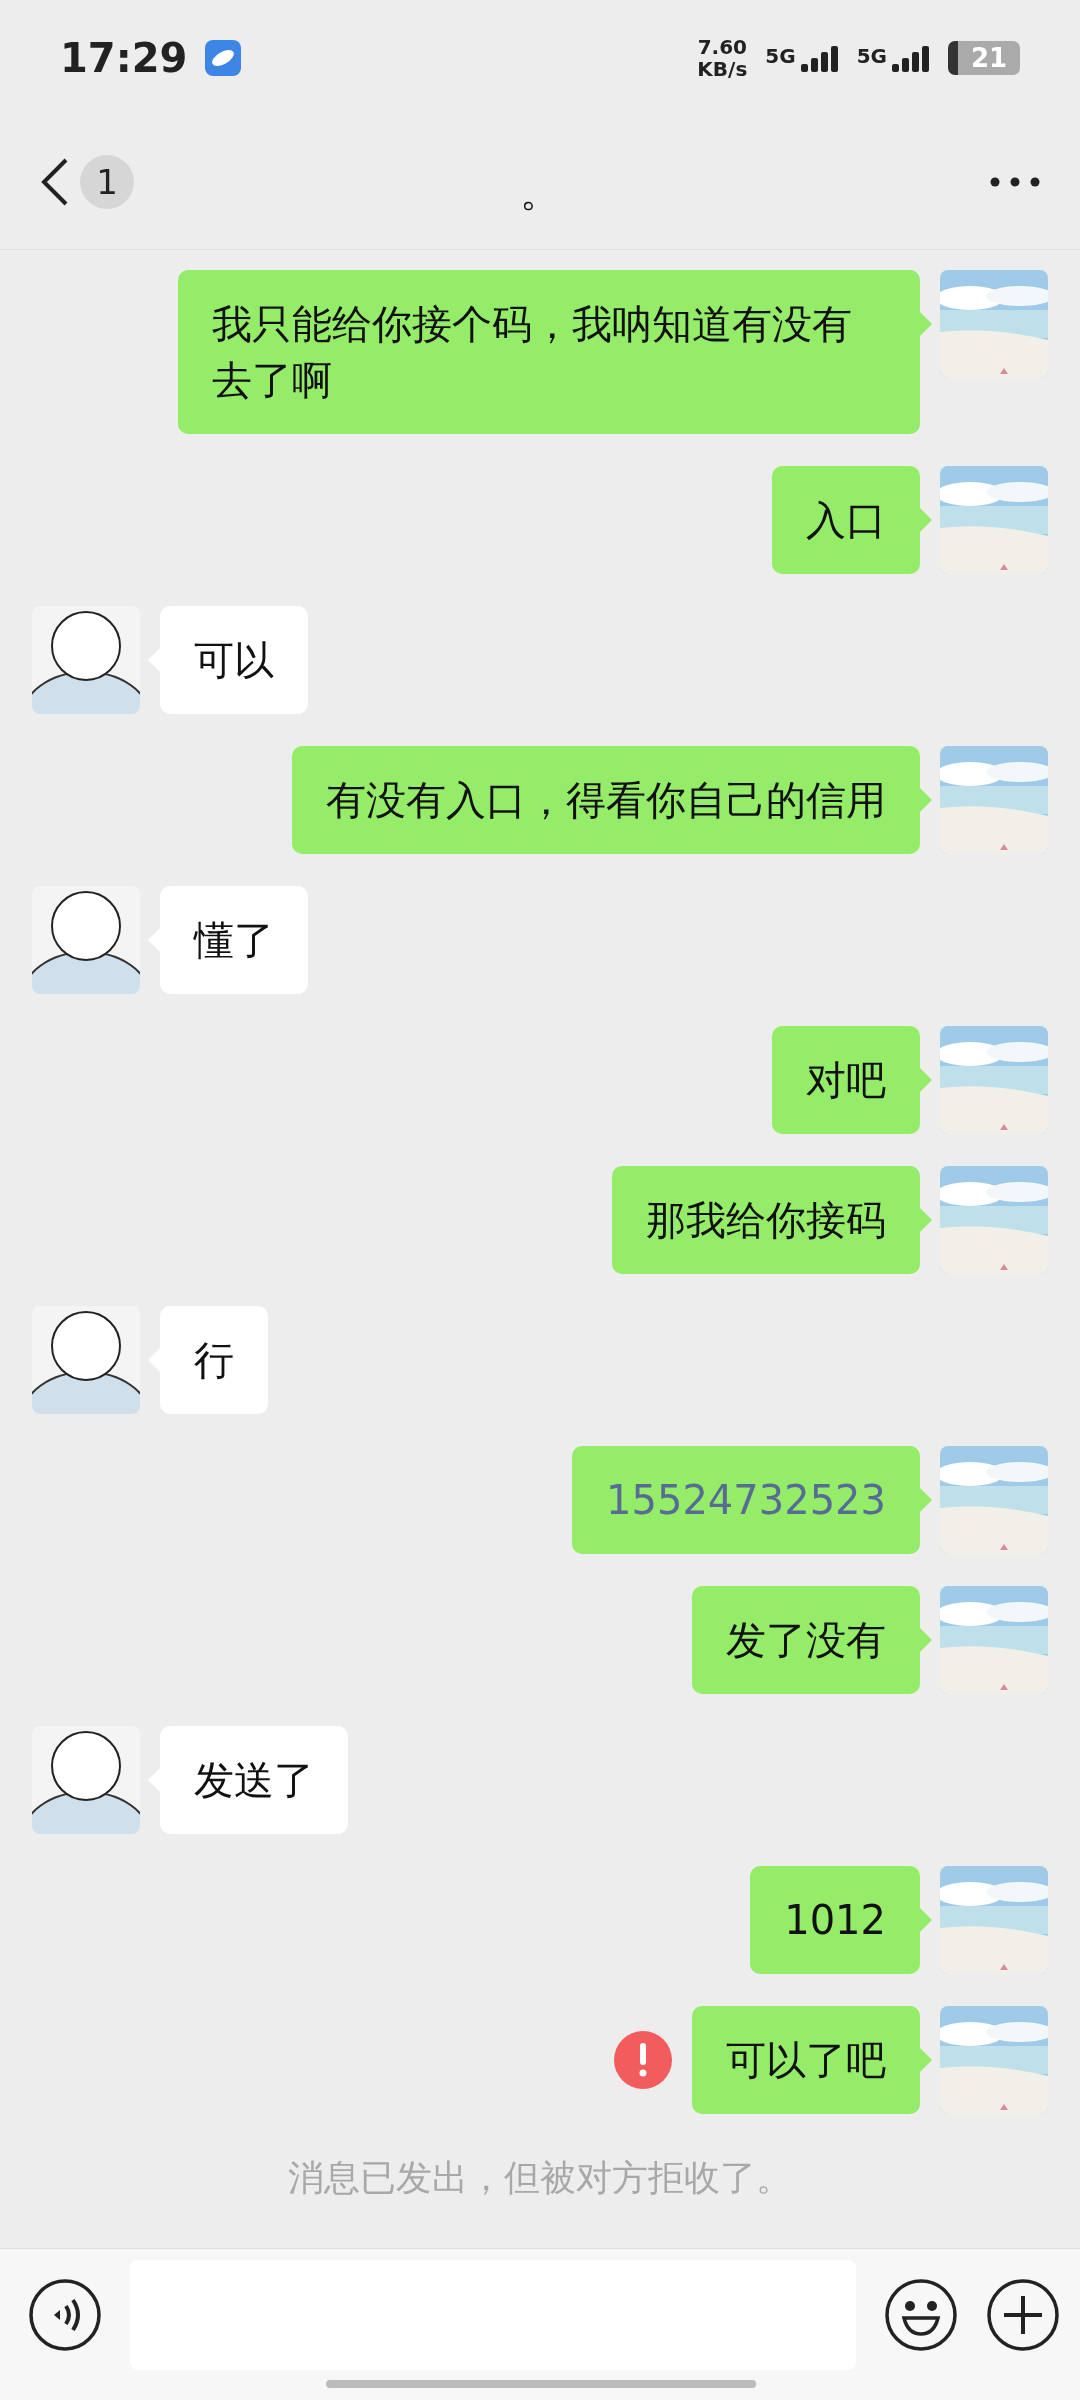 This screenshot has width=1080, height=2400. I want to click on message-bubble: 懂了, so click(234, 940).